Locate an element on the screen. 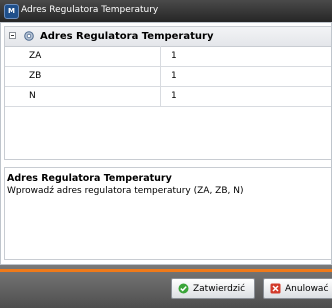  accent-divider is located at coordinates (166, 270).